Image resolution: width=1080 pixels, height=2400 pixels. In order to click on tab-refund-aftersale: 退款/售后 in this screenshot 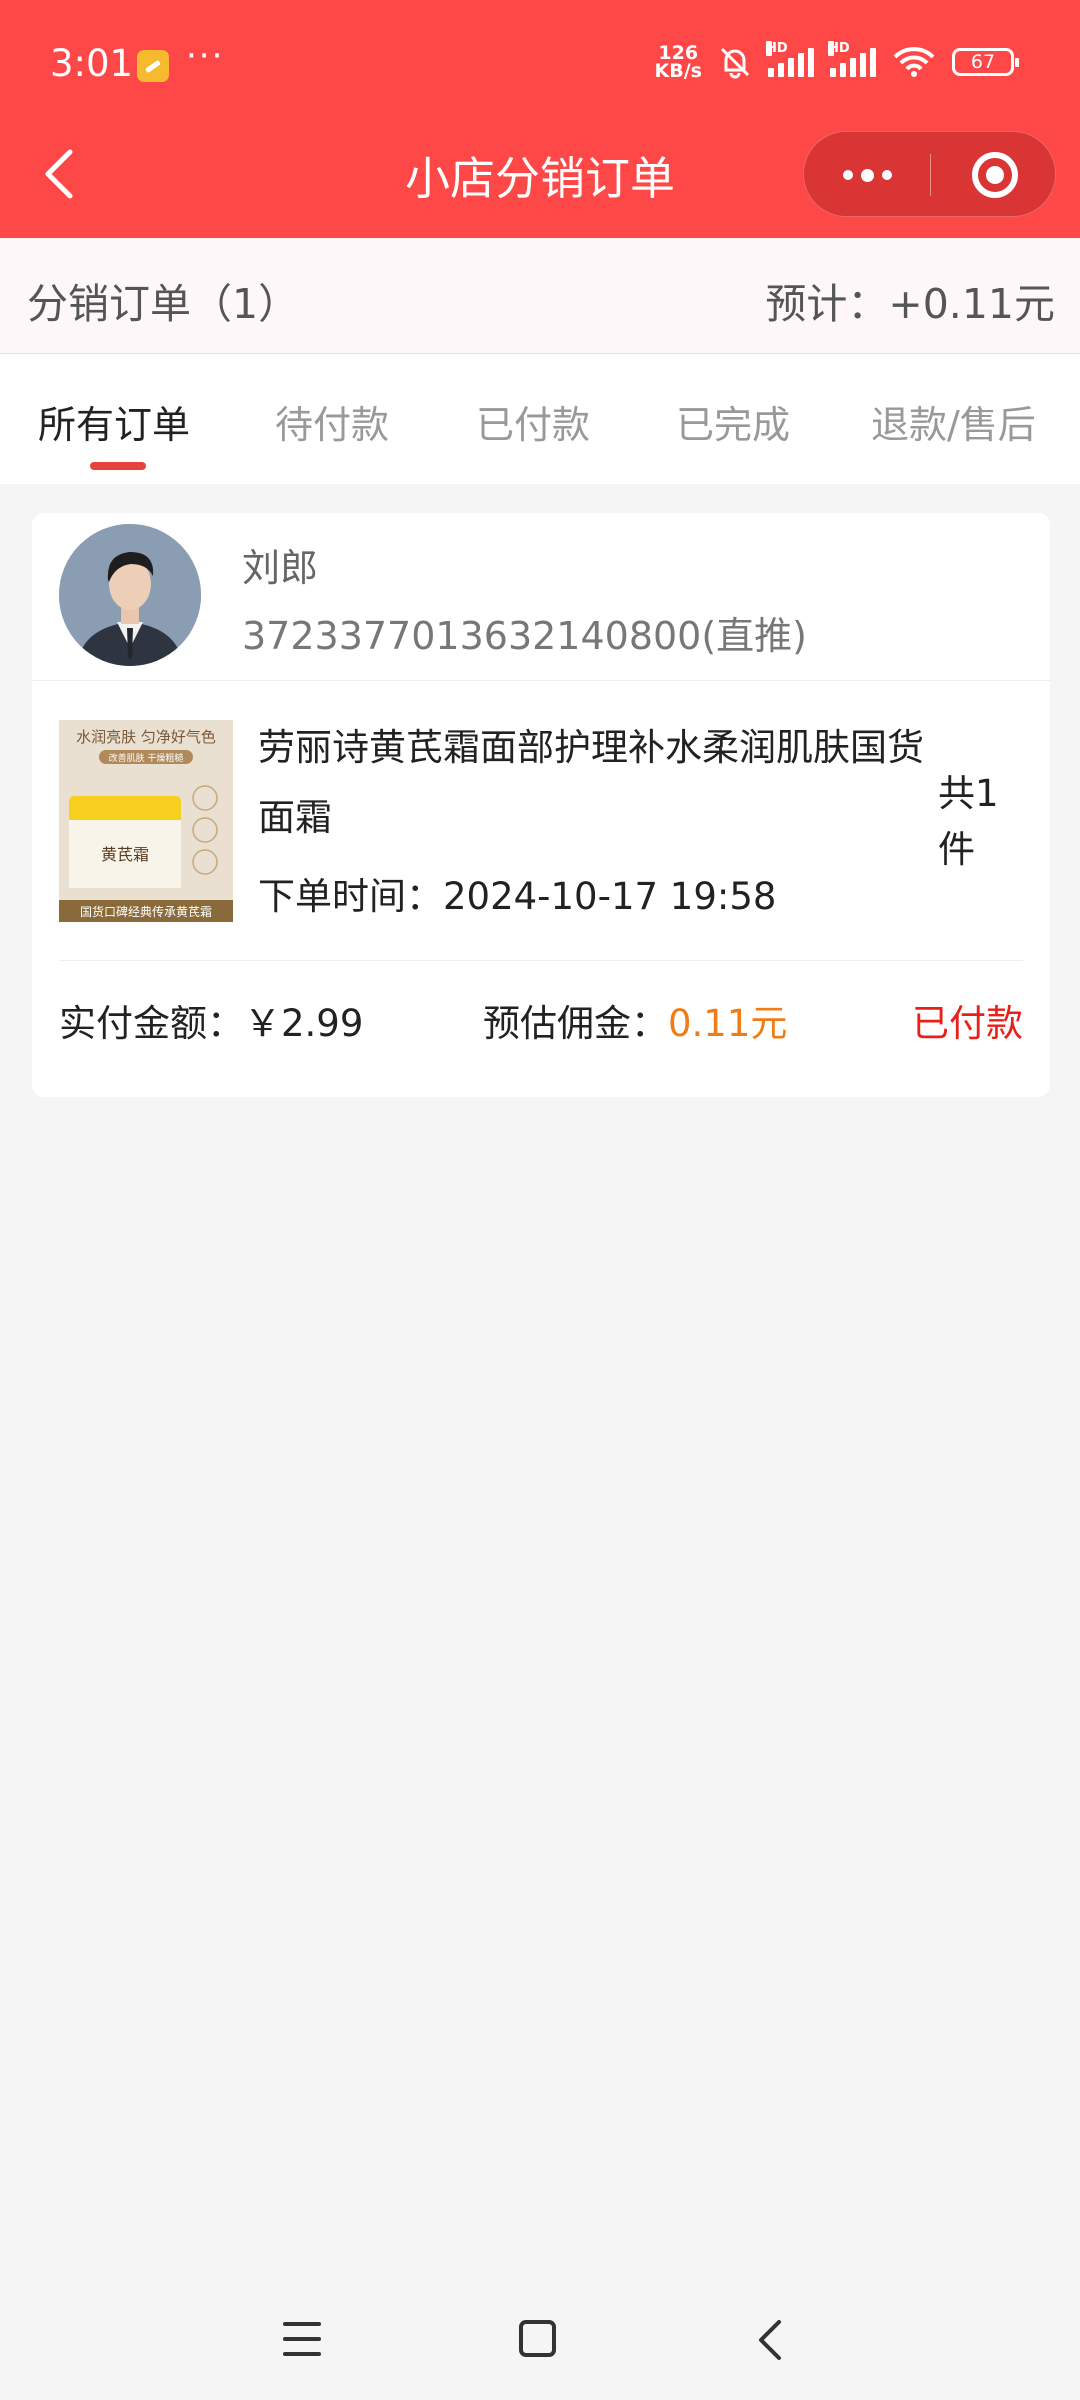, I will do `click(953, 421)`.